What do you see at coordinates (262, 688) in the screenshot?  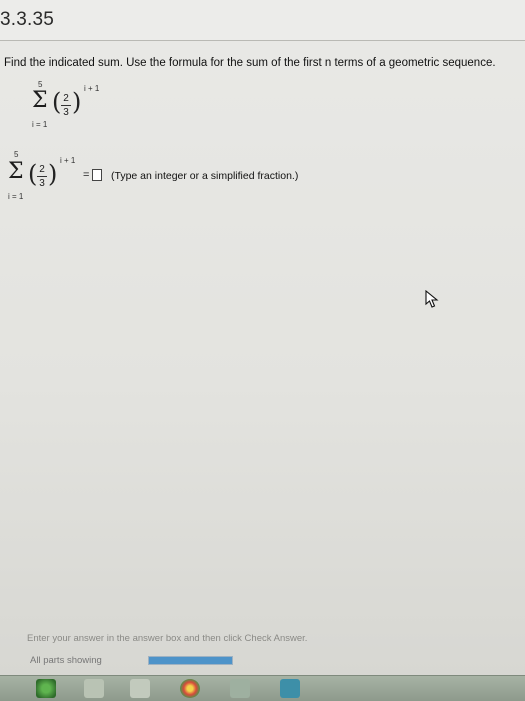 I see `taskbar` at bounding box center [262, 688].